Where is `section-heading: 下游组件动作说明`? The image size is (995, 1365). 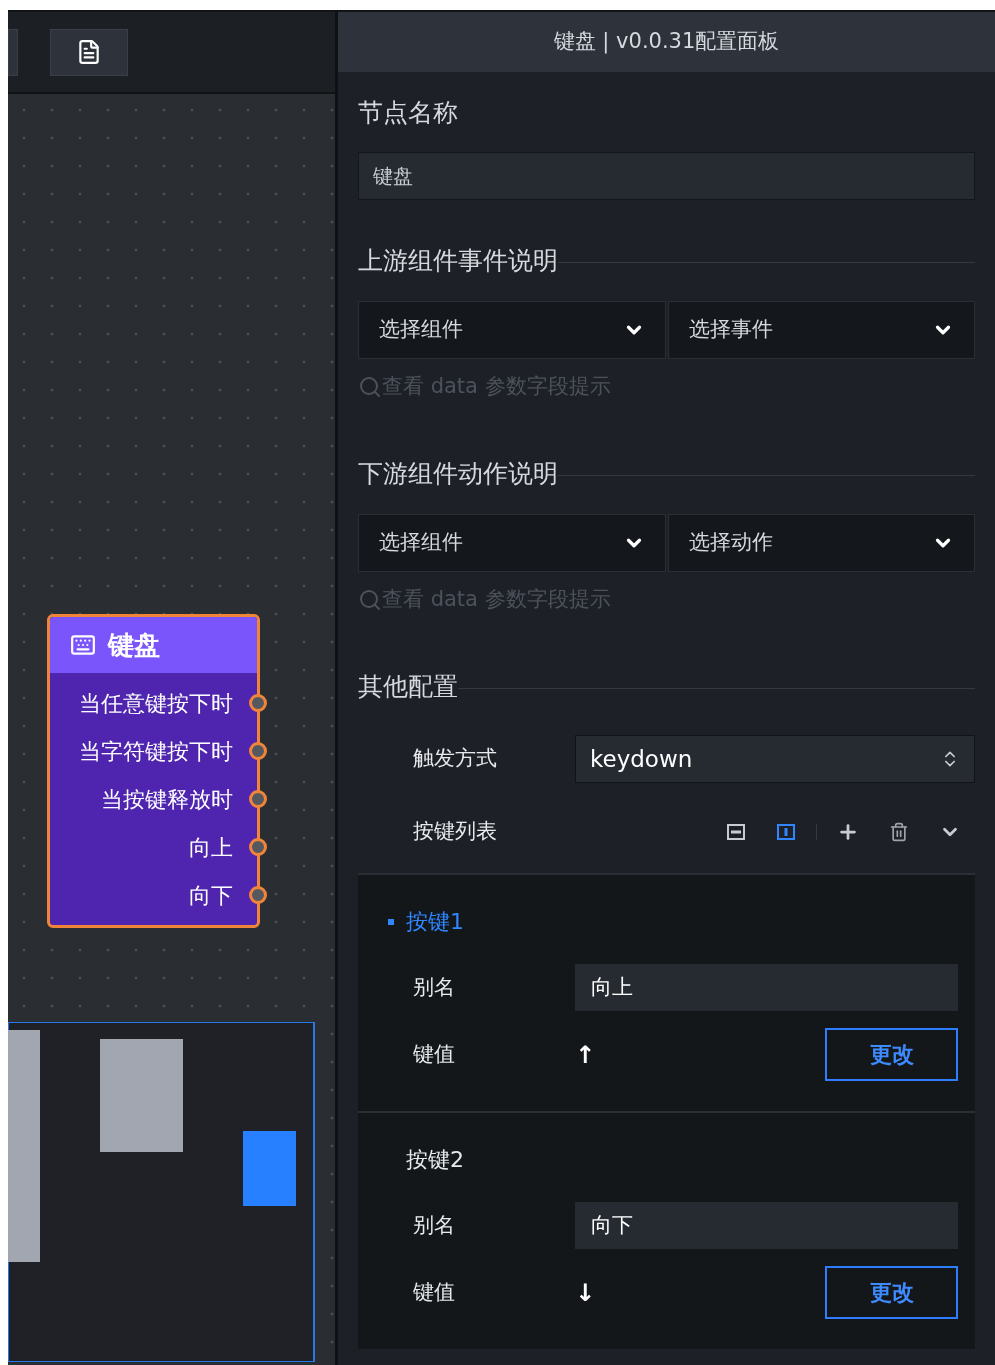
section-heading: 下游组件动作说明 is located at coordinates (458, 473).